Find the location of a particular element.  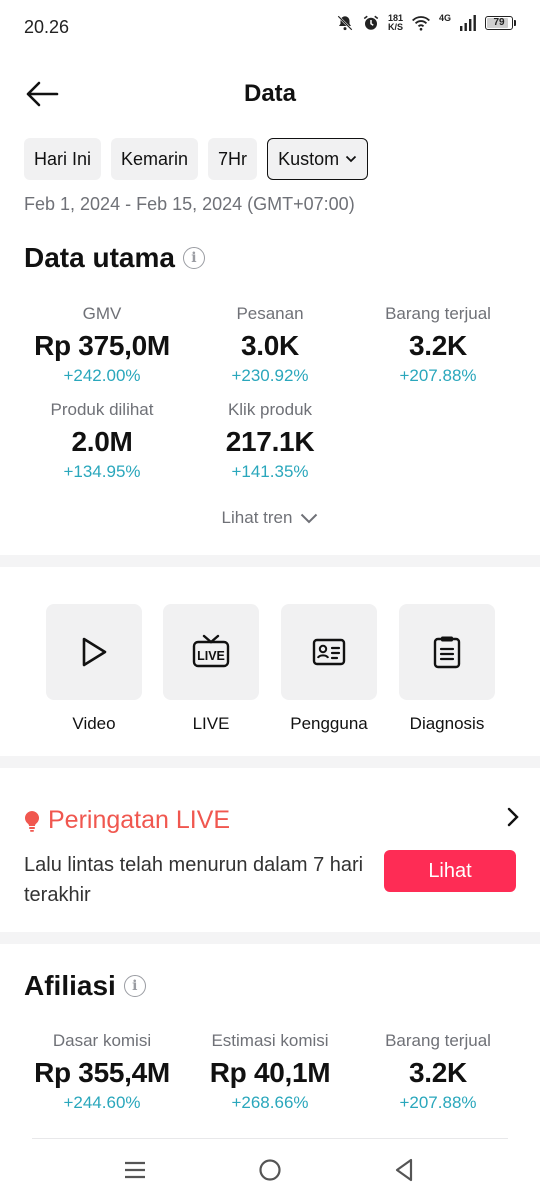

view-trend-link: Lihat tren is located at coordinates (270, 518).